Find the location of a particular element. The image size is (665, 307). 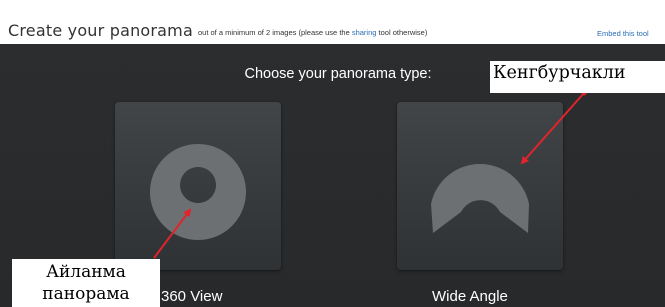

callout-line-2: панорама is located at coordinates (86, 294).